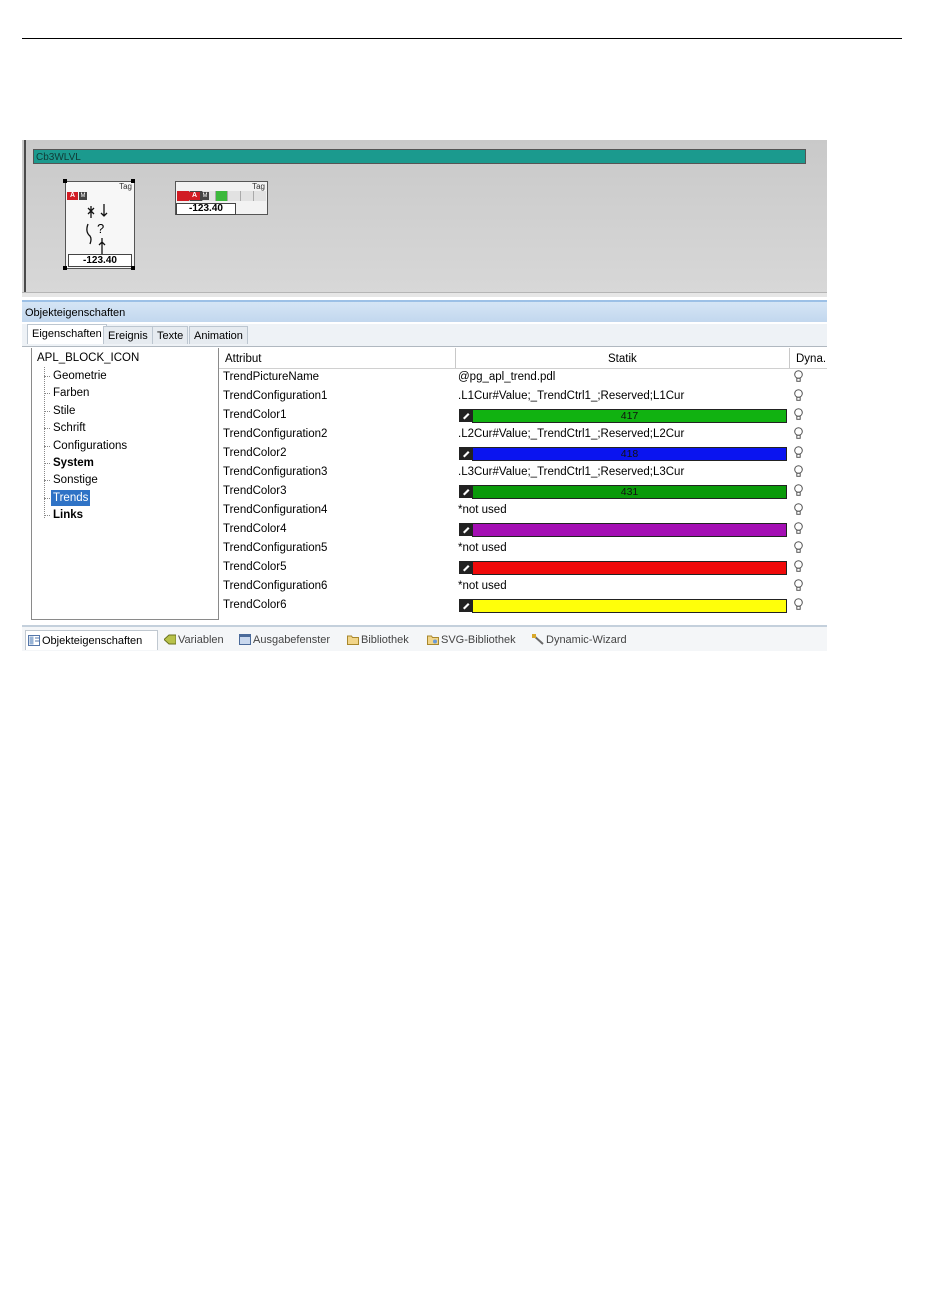 Image resolution: width=950 pixels, height=1301 pixels. Describe the element at coordinates (91, 640) in the screenshot. I see `dock-tab-objekteigenschaften: Objekteigenschaften` at that location.